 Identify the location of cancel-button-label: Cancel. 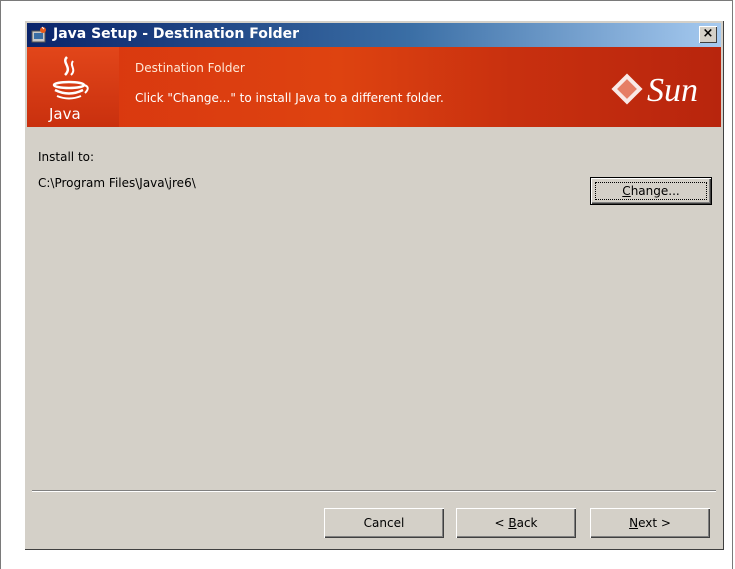
(384, 523).